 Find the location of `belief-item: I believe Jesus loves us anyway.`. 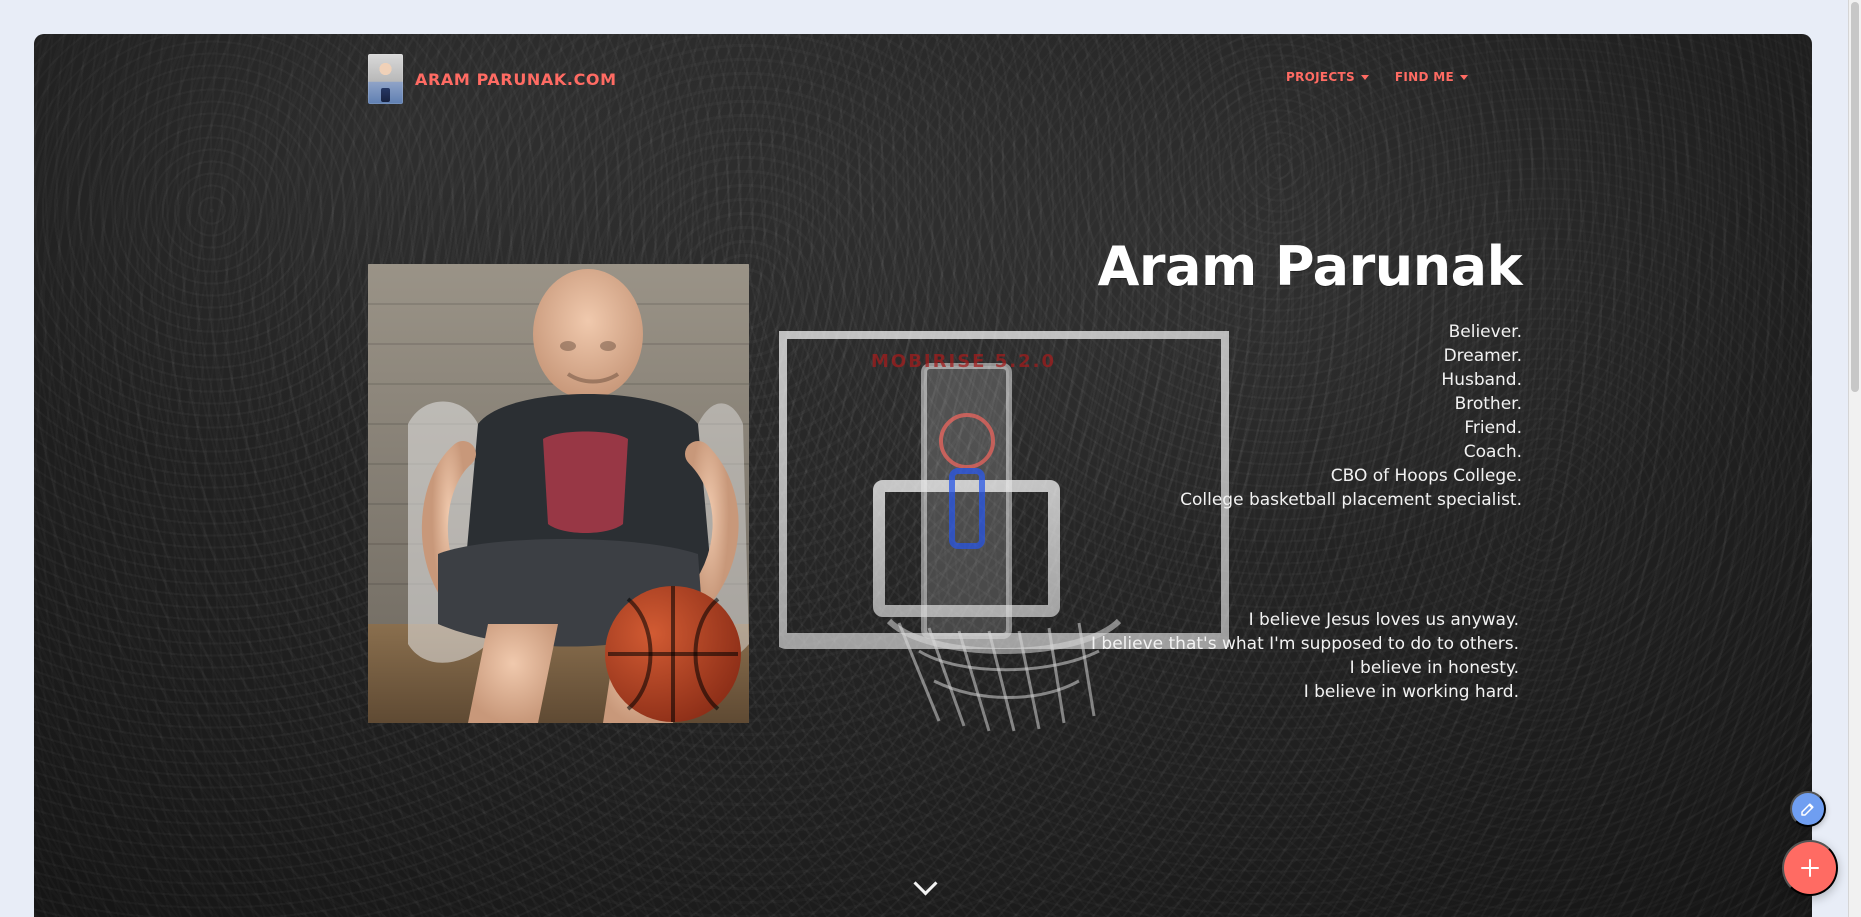

belief-item: I believe Jesus loves us anyway. is located at coordinates (1383, 620).